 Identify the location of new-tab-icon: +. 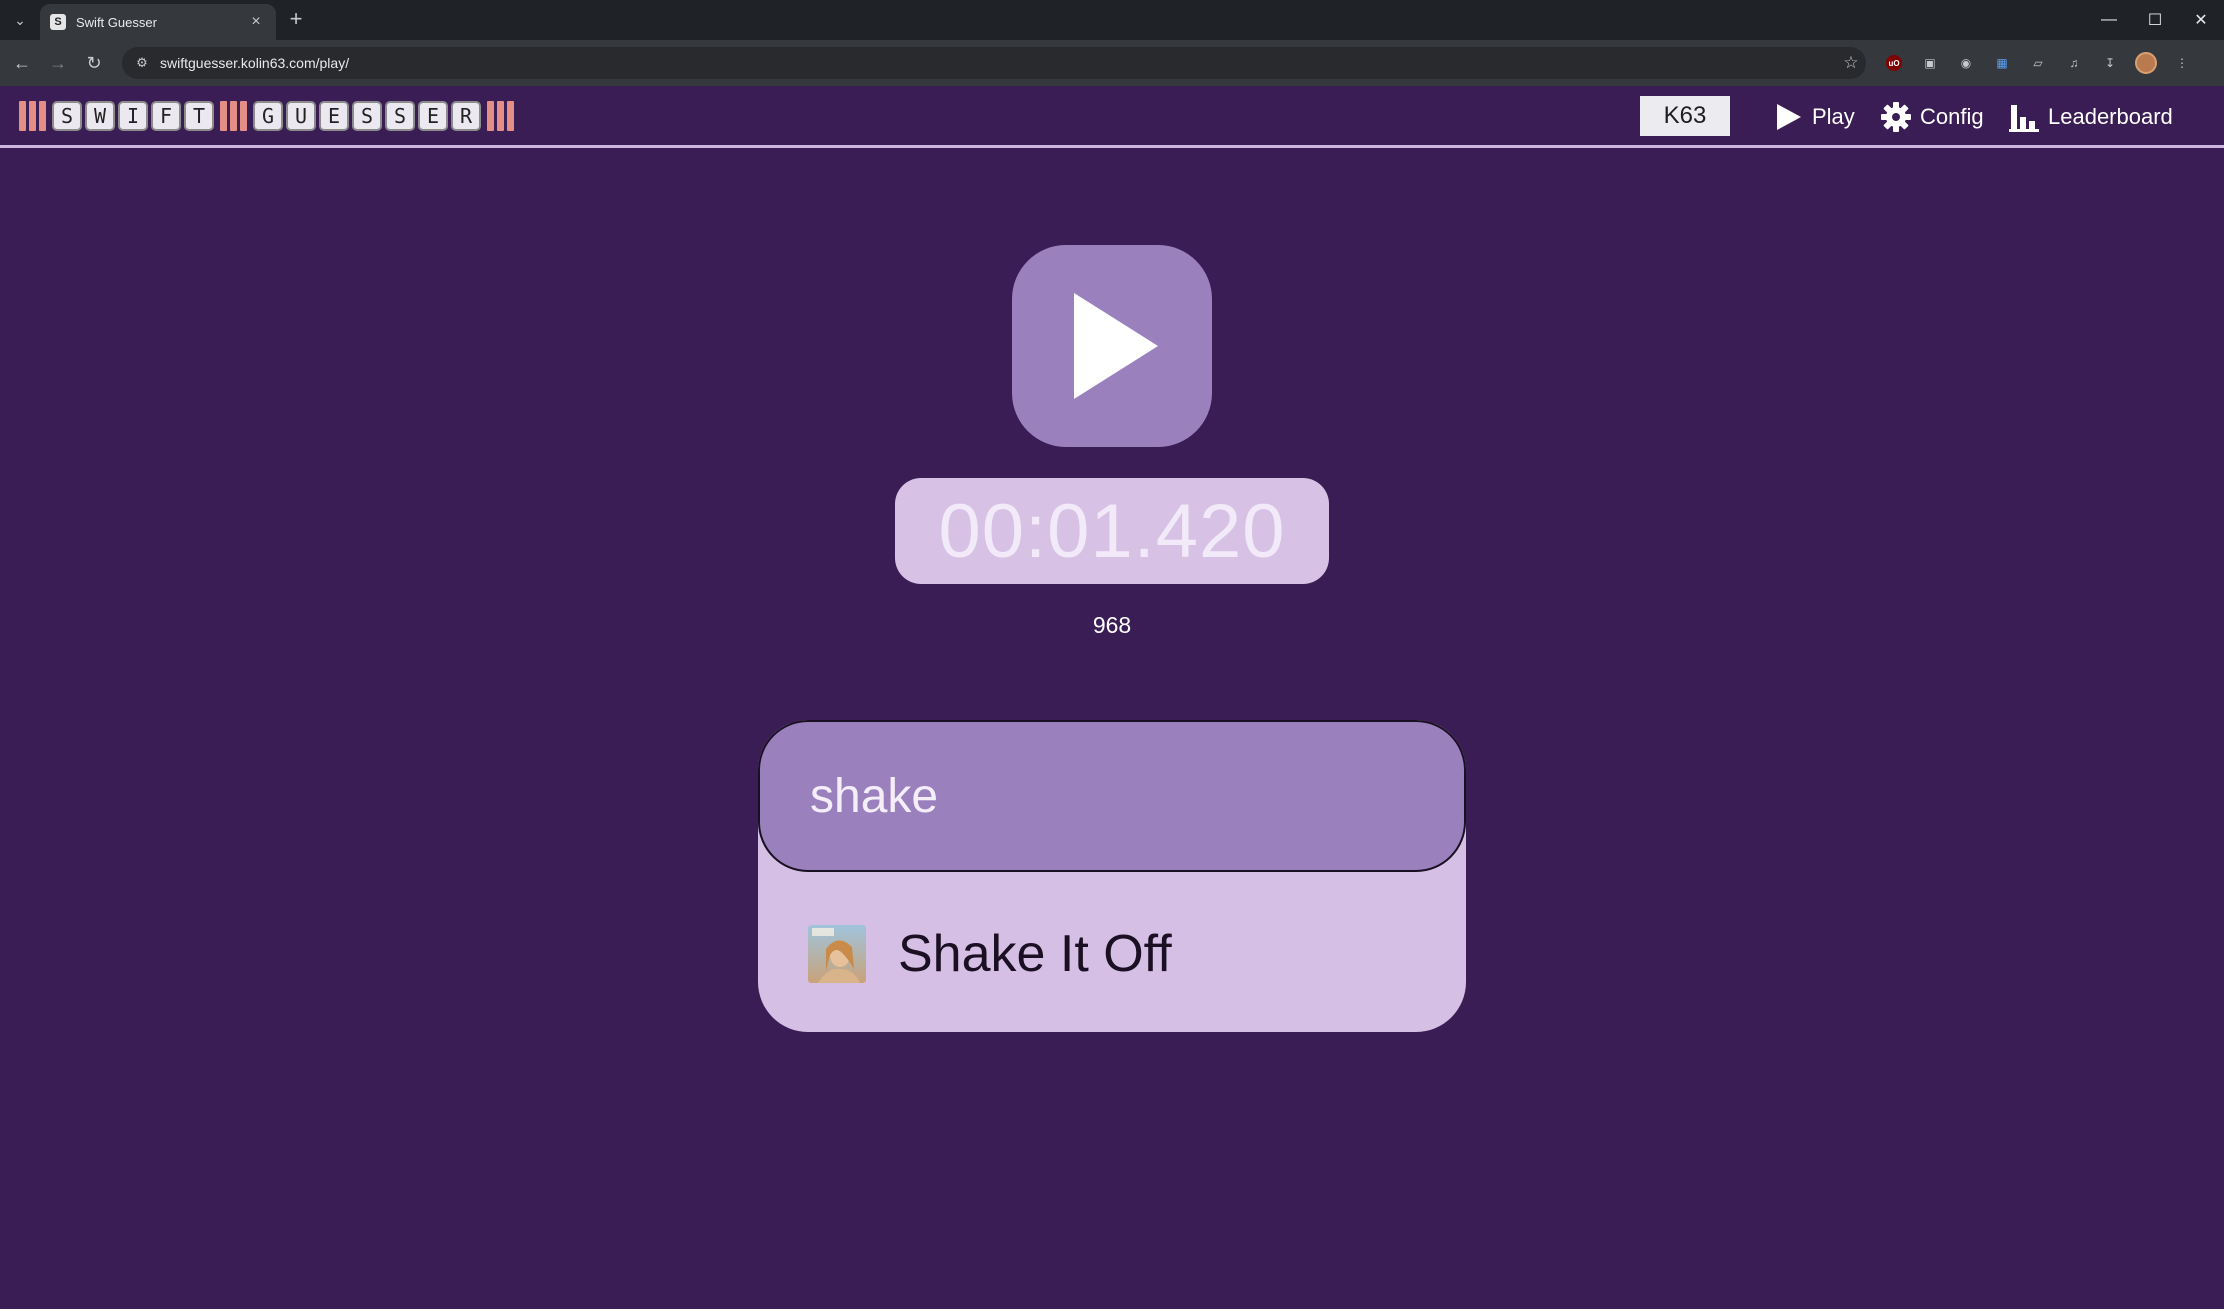
(296, 20).